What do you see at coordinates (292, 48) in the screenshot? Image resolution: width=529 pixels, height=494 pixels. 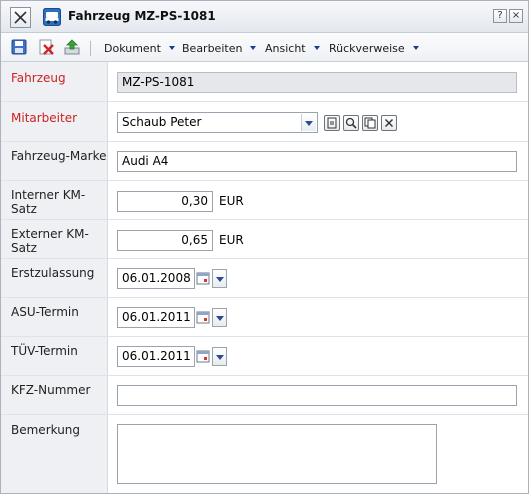 I see `menu-ansicht: Ansicht` at bounding box center [292, 48].